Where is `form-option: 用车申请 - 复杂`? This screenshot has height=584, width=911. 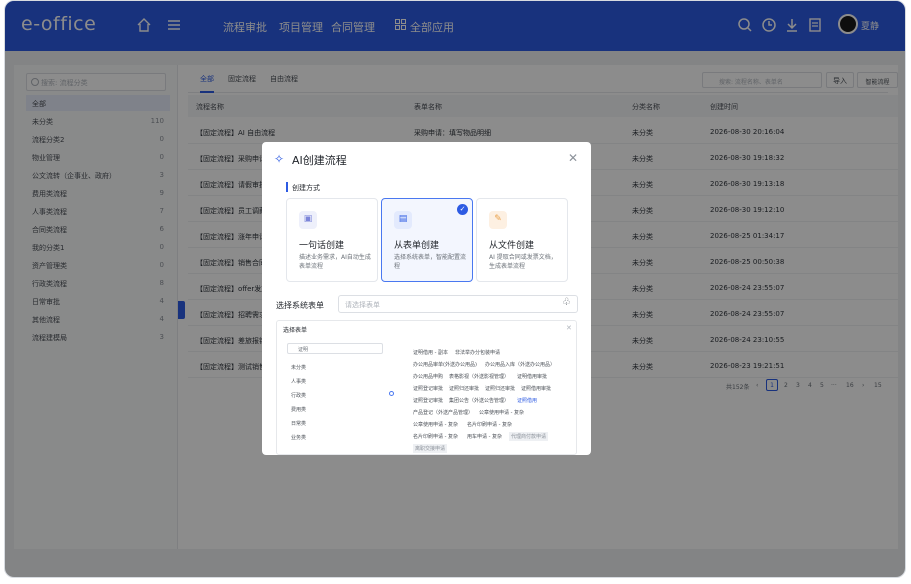 form-option: 用车申请 - 复杂 is located at coordinates (484, 436).